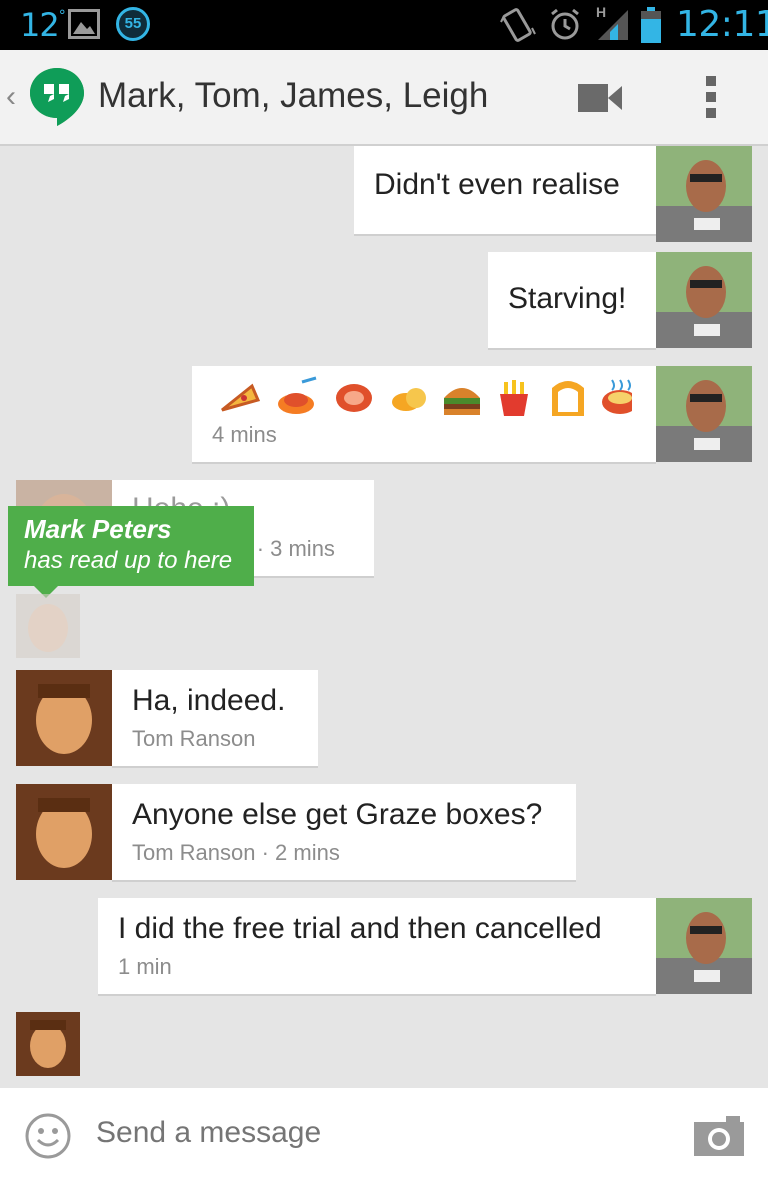  Describe the element at coordinates (514, 398) in the screenshot. I see `fries-emoji-icon` at that location.